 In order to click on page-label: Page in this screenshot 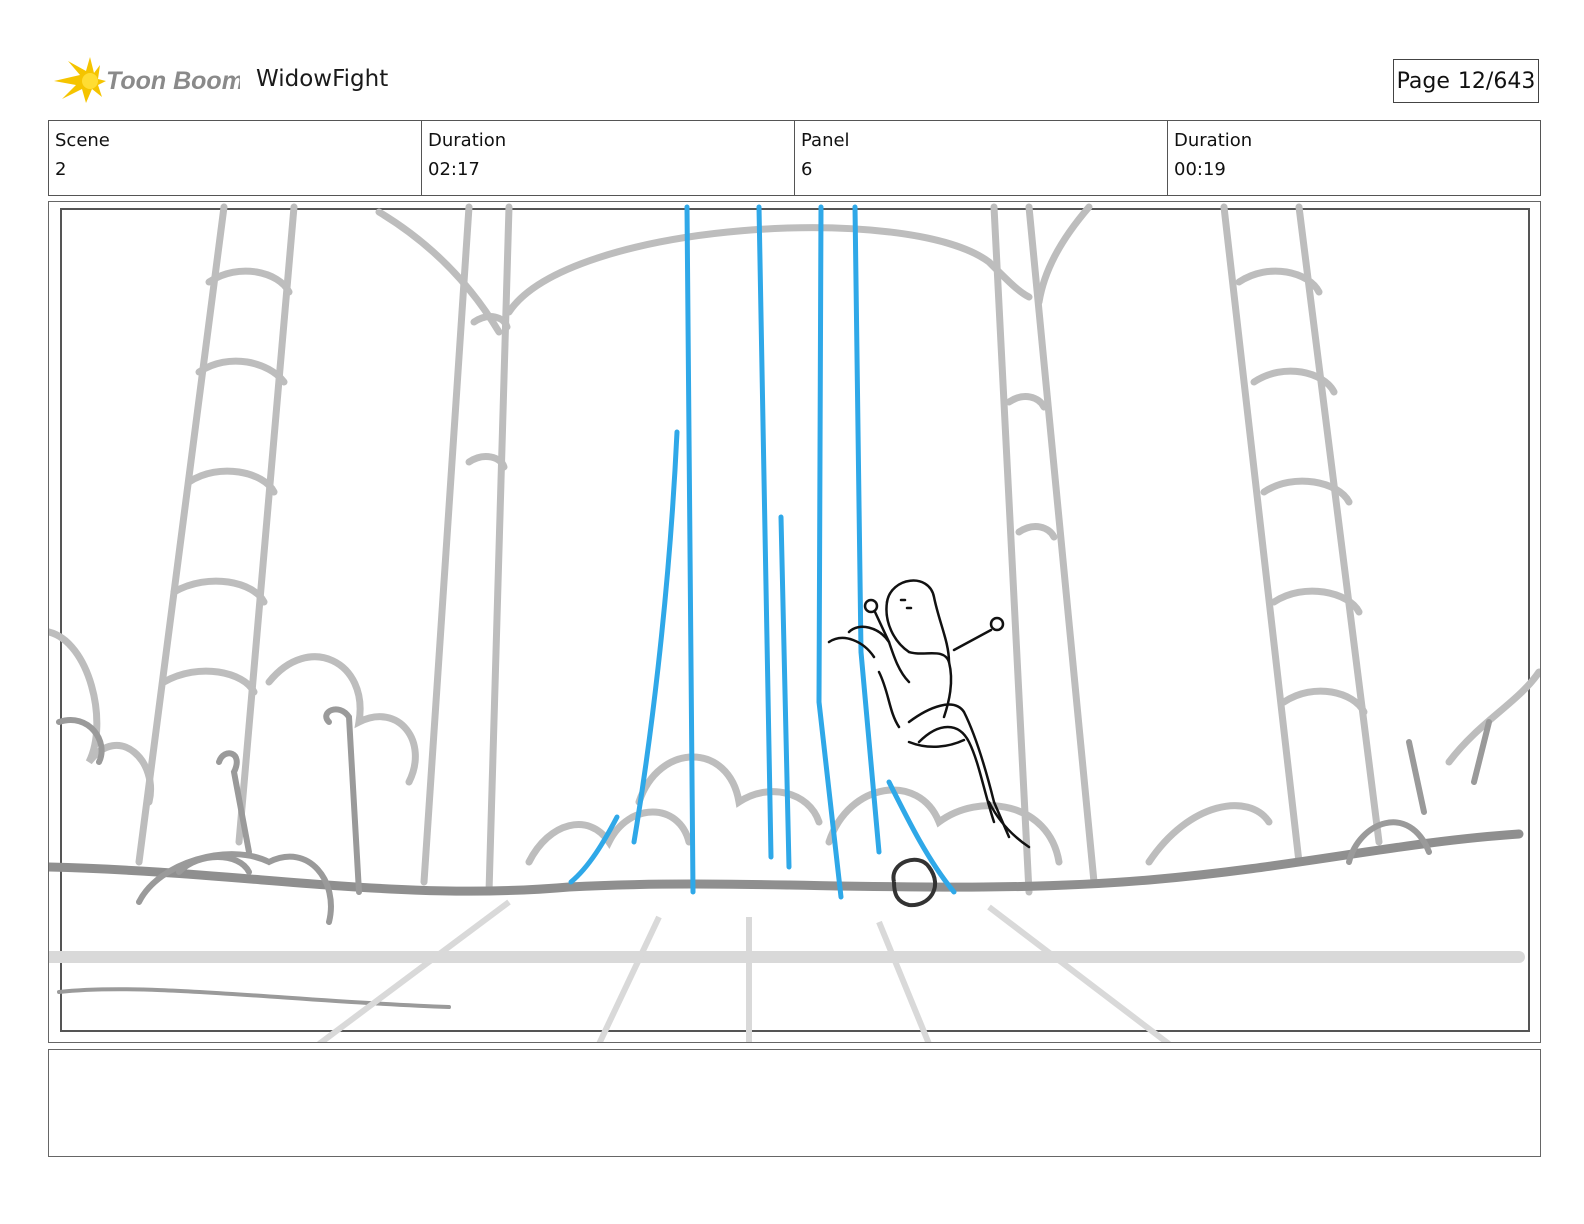, I will do `click(1423, 81)`.